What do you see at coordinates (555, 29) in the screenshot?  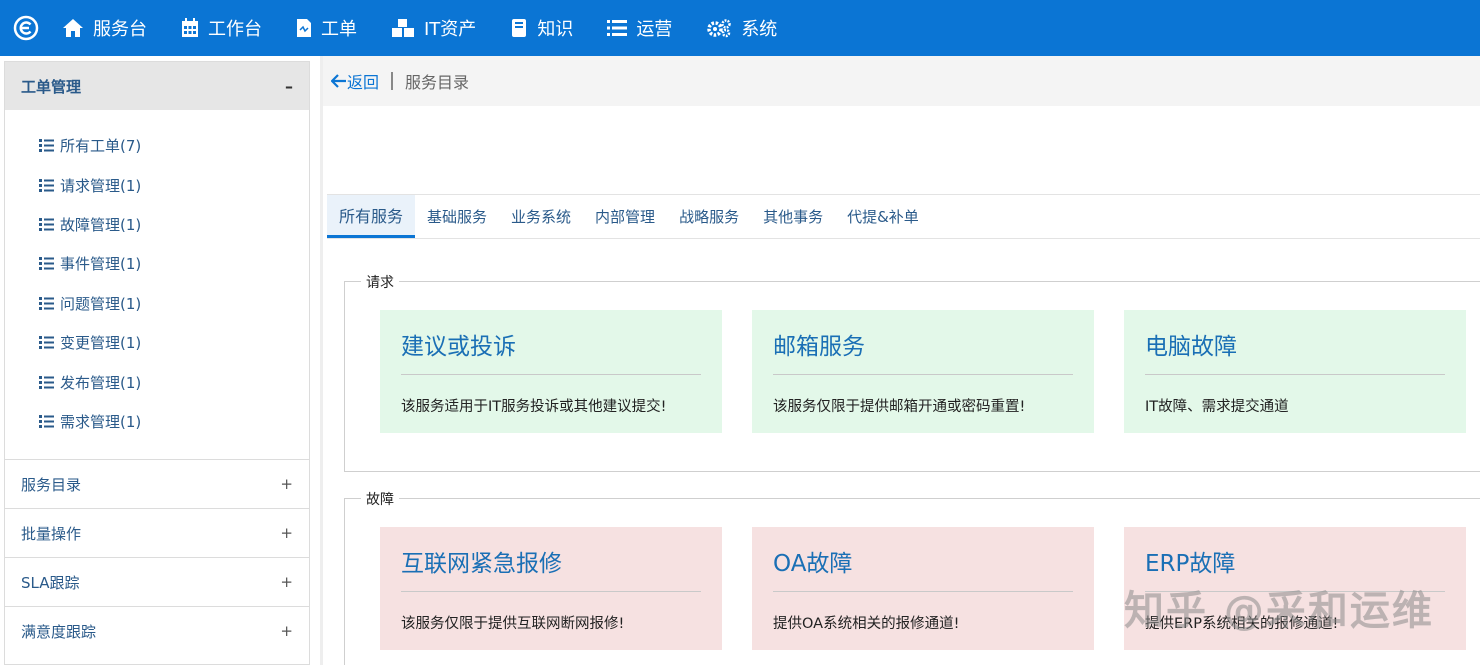 I see `nav-label: 知识` at bounding box center [555, 29].